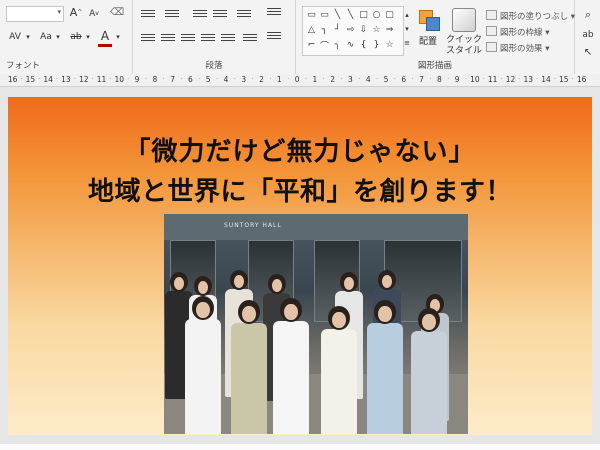 Image resolution: width=600 pixels, height=450 pixels. I want to click on ruler-tick: 6, so click(404, 79).